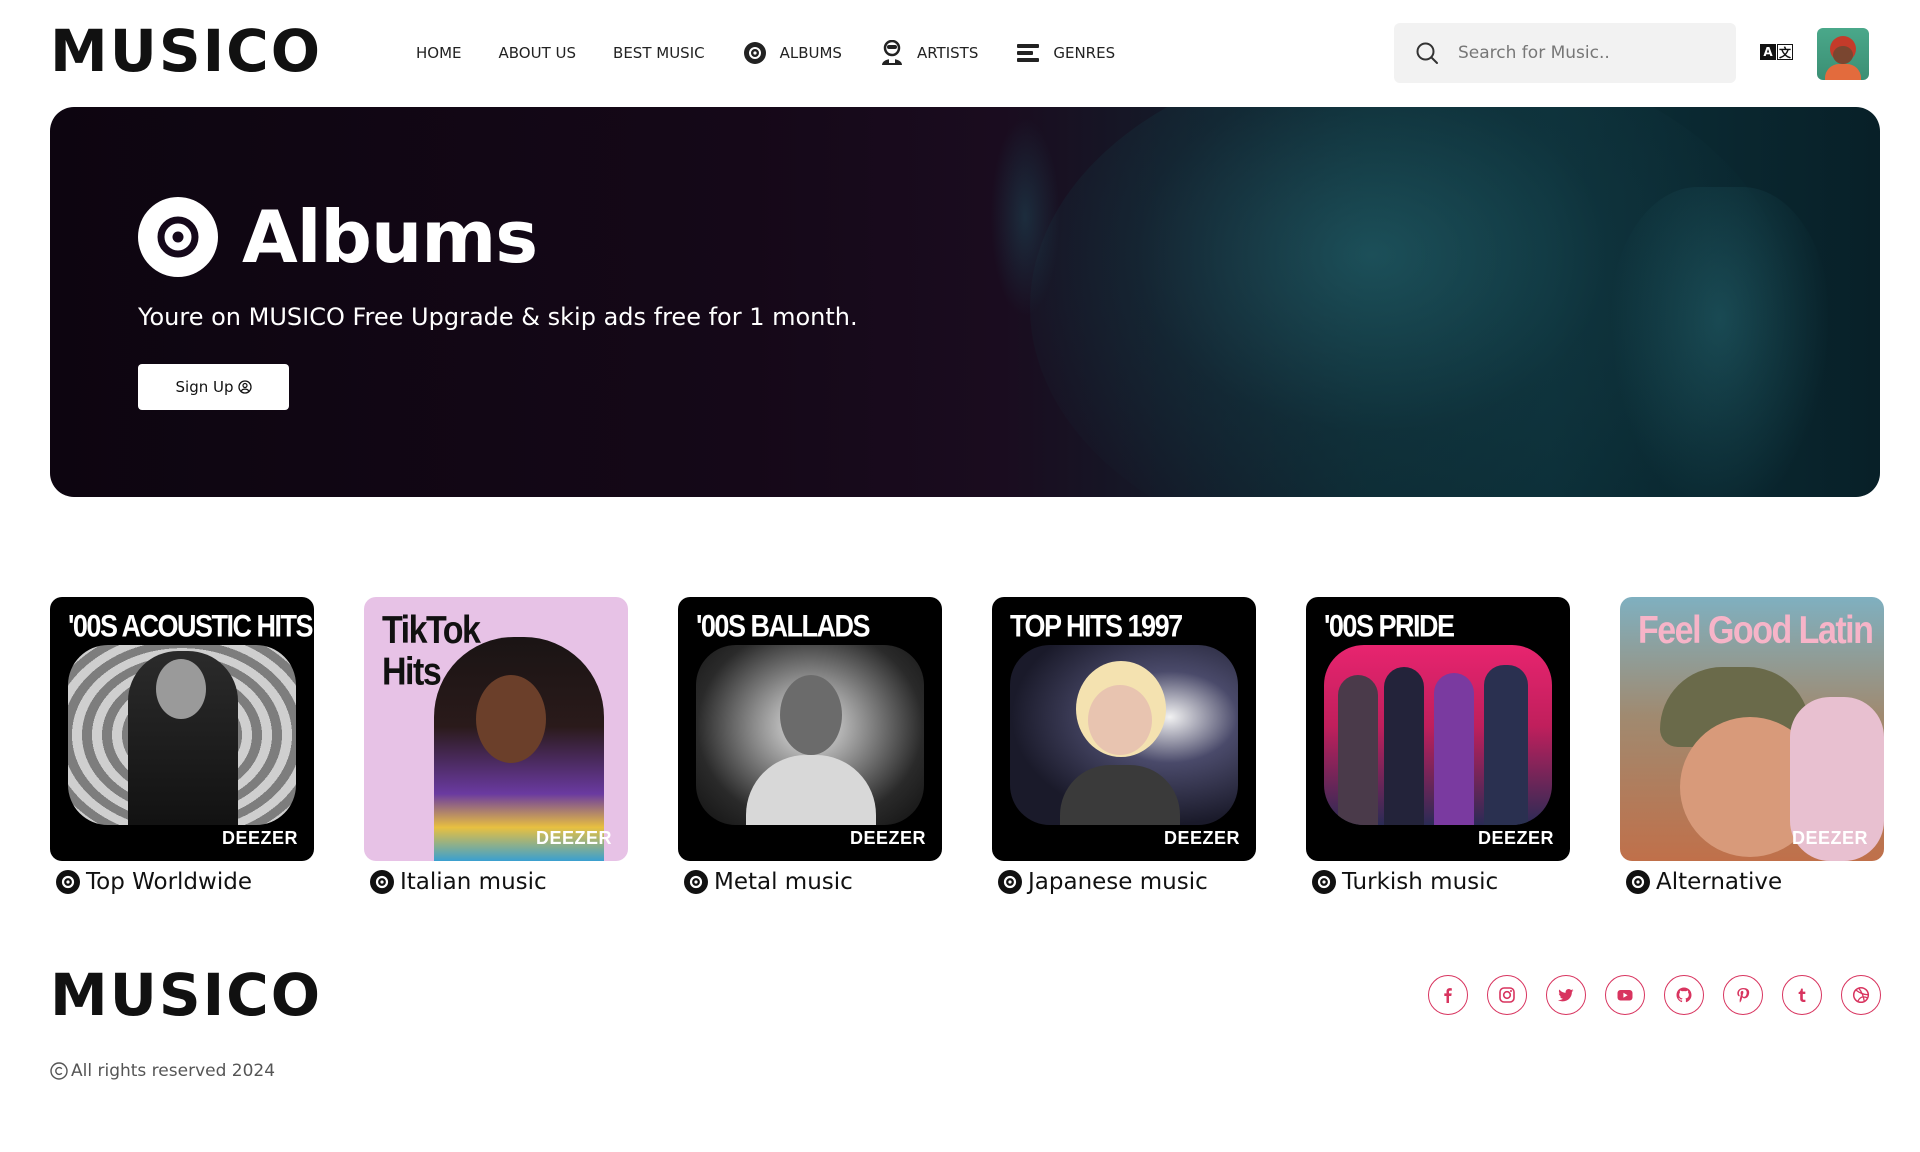 The width and height of the screenshot is (1920, 1152). Describe the element at coordinates (244, 387) in the screenshot. I see `user-circle-icon` at that location.